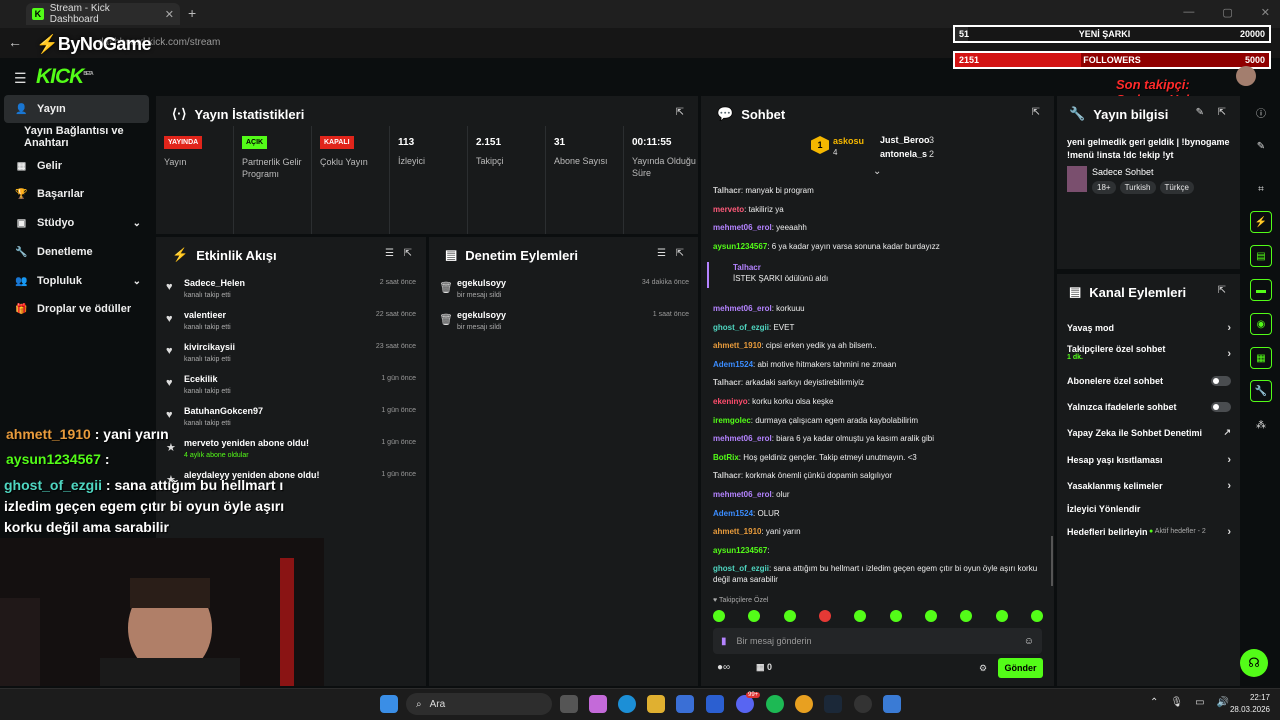  Describe the element at coordinates (1123, 172) in the screenshot. I see `category-name: Sadece Sohbet` at that location.